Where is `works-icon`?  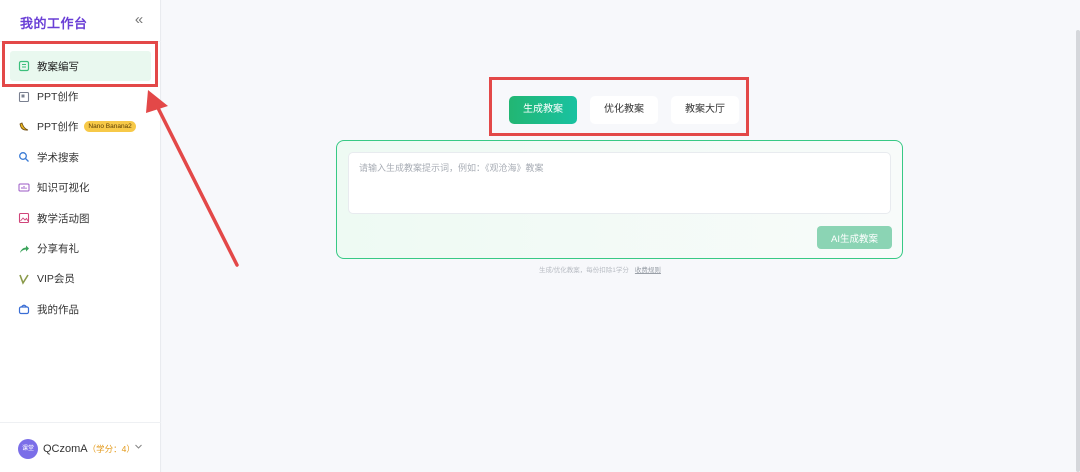 works-icon is located at coordinates (24, 309).